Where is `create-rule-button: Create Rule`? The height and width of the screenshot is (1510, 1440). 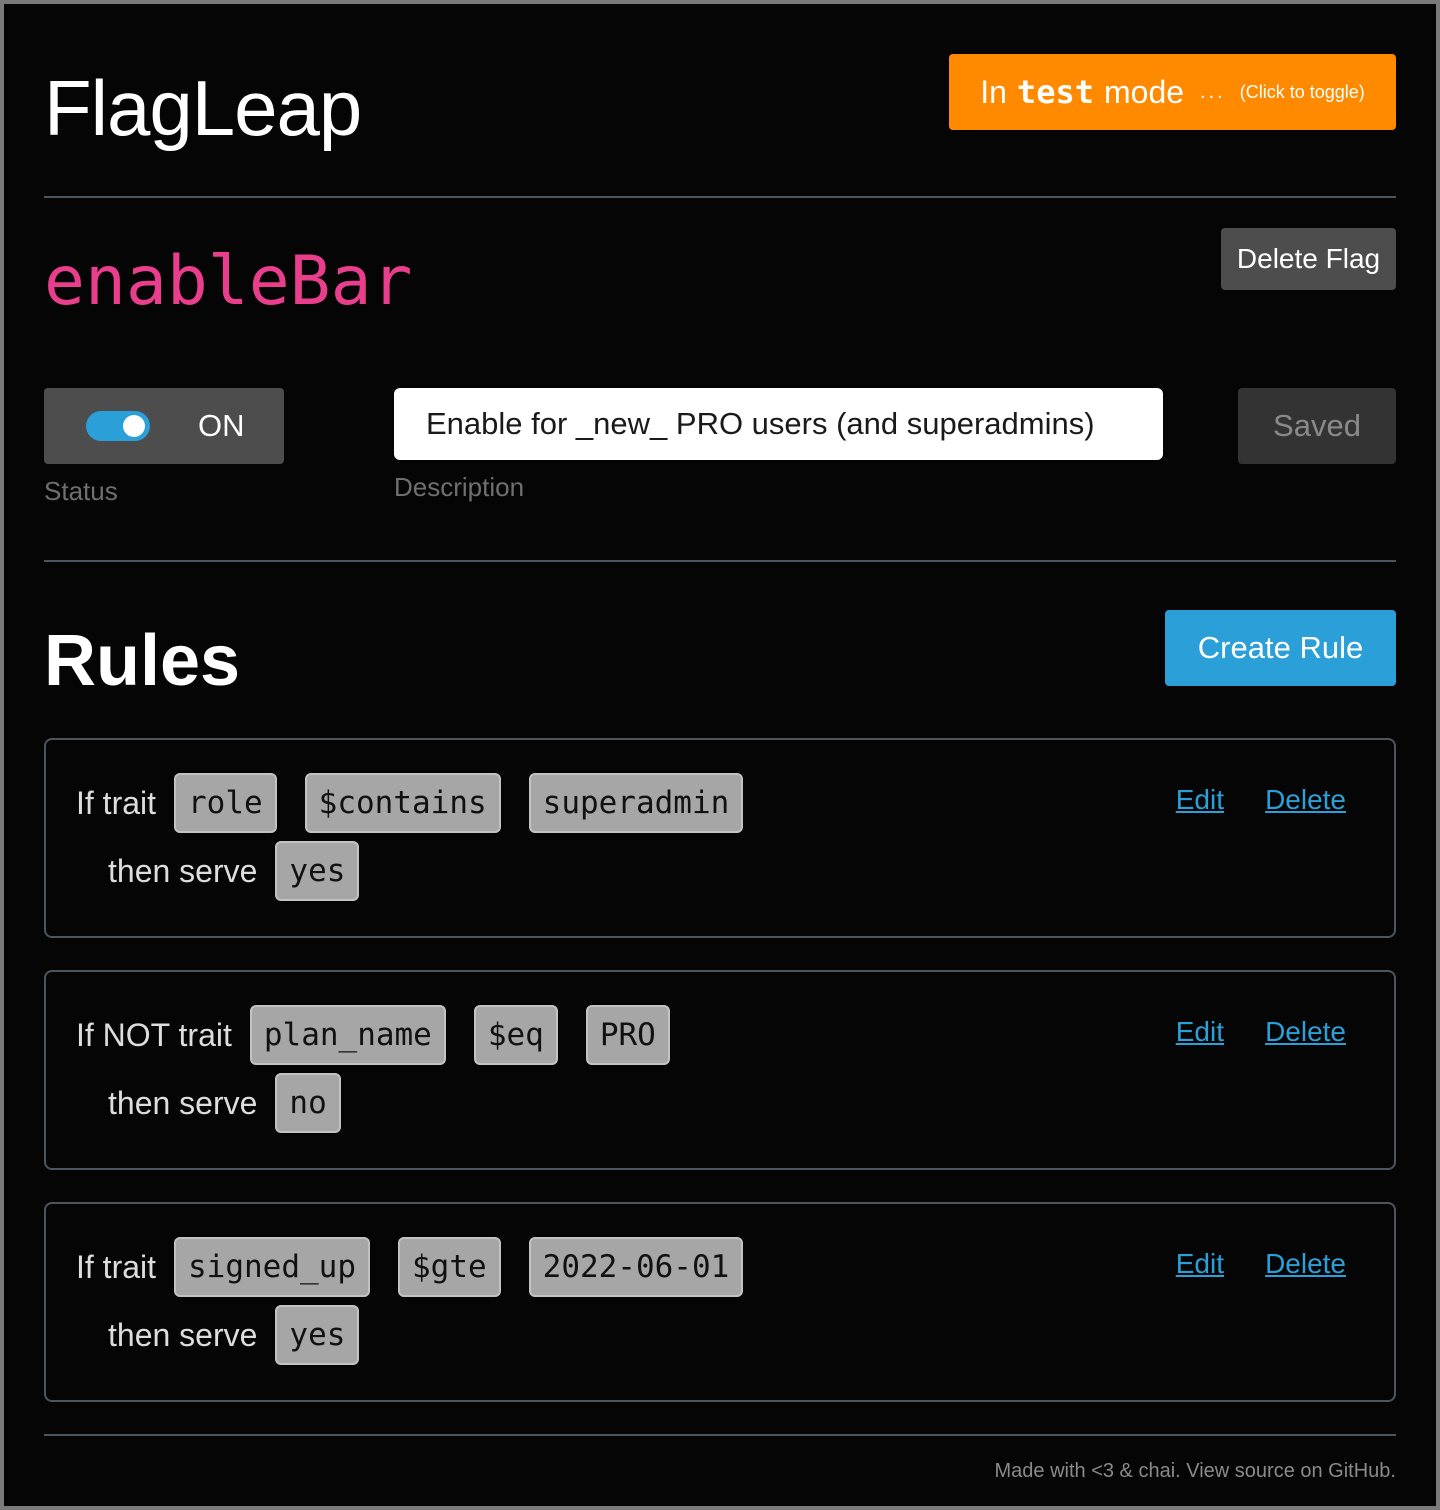
create-rule-button: Create Rule is located at coordinates (1280, 648).